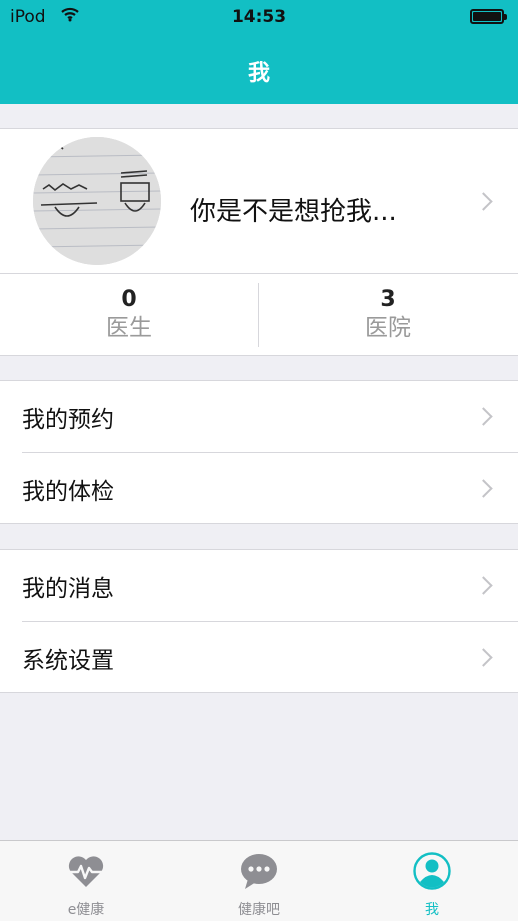 This screenshot has width=518, height=921. I want to click on menu-item-label: 我的体检, so click(68, 492).